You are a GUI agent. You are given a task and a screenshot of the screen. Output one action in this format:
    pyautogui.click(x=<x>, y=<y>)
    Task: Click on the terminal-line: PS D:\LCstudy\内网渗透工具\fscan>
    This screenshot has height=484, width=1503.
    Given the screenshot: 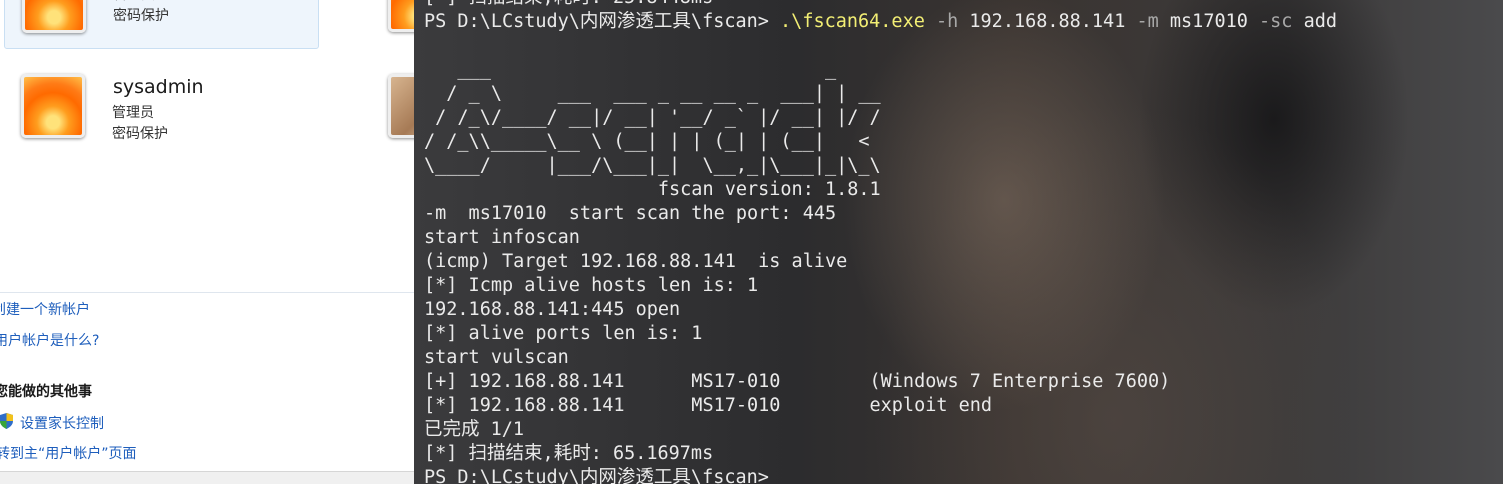 What is the action you would take?
    pyautogui.click(x=596, y=475)
    